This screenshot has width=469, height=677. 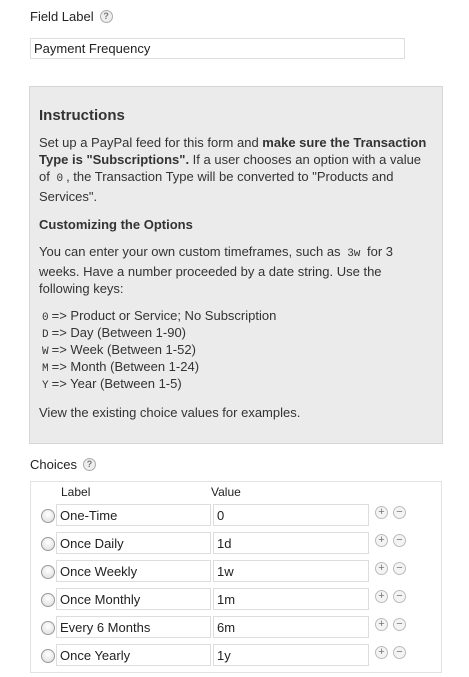 I want to click on instructions-title: Instructions, so click(x=82, y=115).